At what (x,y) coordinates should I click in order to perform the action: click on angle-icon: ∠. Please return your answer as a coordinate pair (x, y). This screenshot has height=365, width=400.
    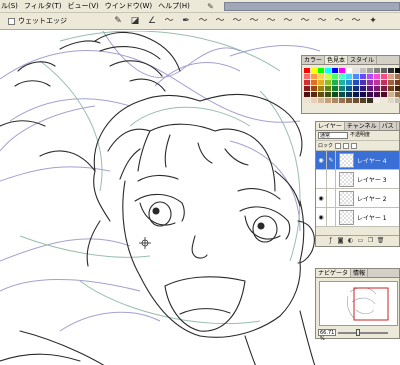
    Looking at the image, I should click on (152, 21).